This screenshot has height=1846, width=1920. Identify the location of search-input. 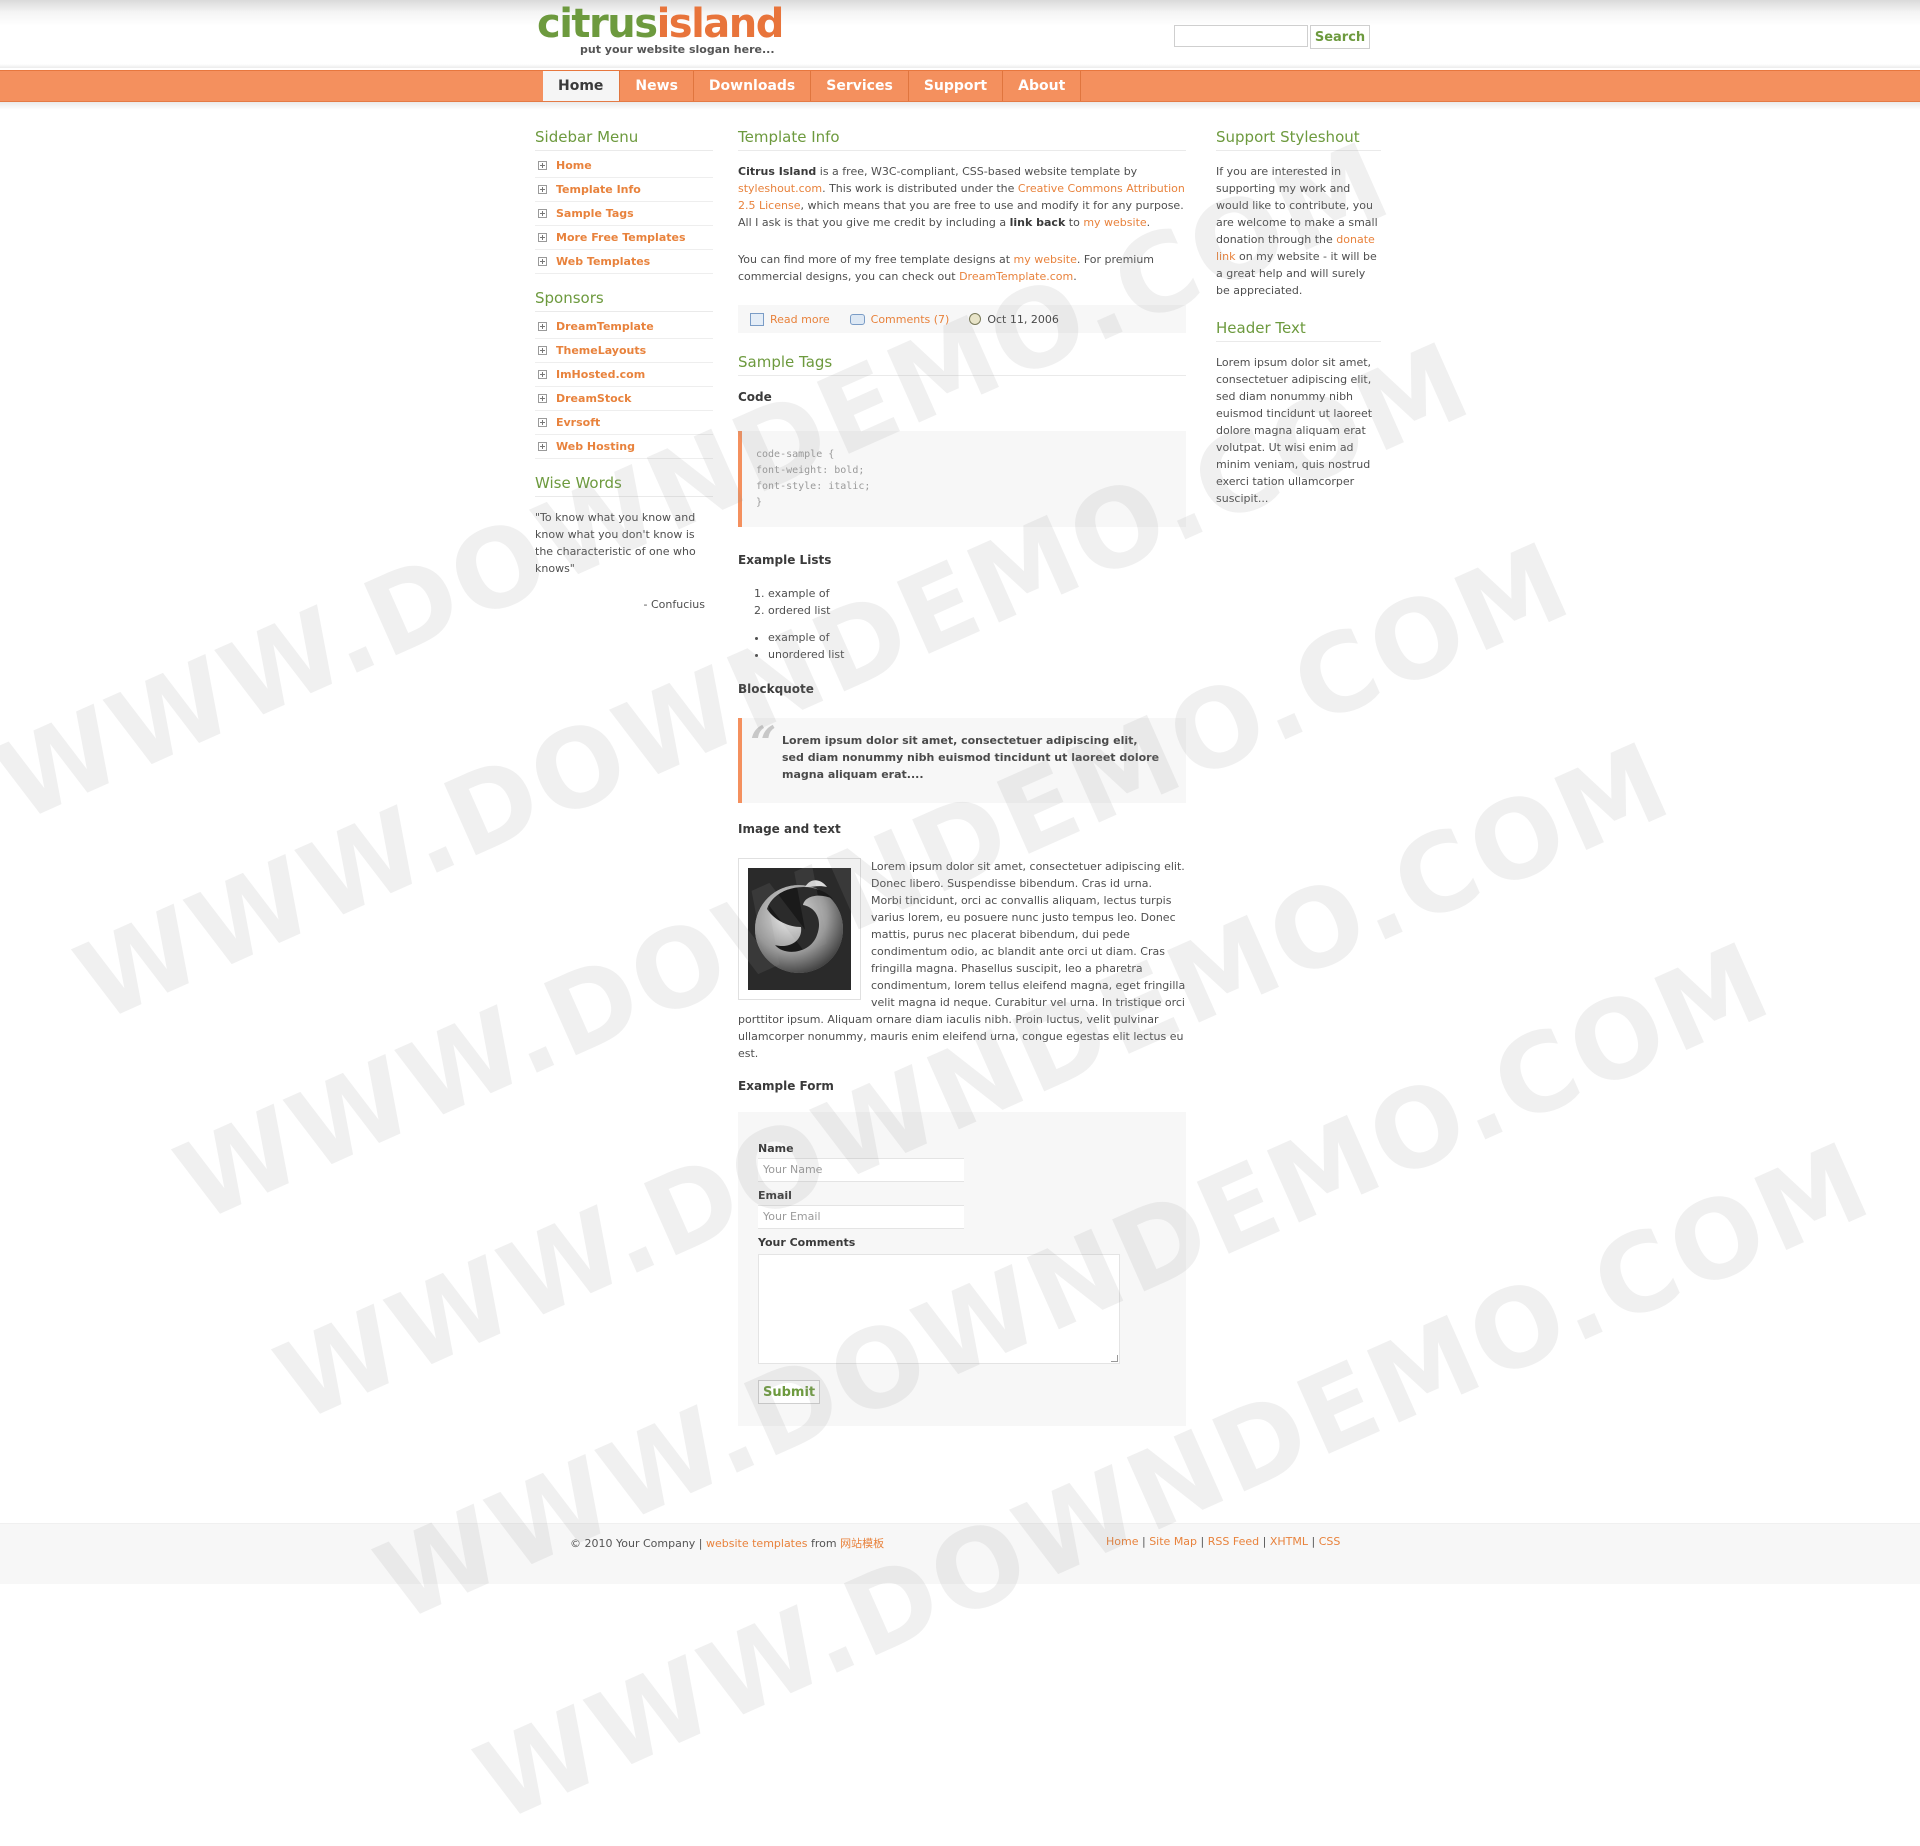
(1241, 36).